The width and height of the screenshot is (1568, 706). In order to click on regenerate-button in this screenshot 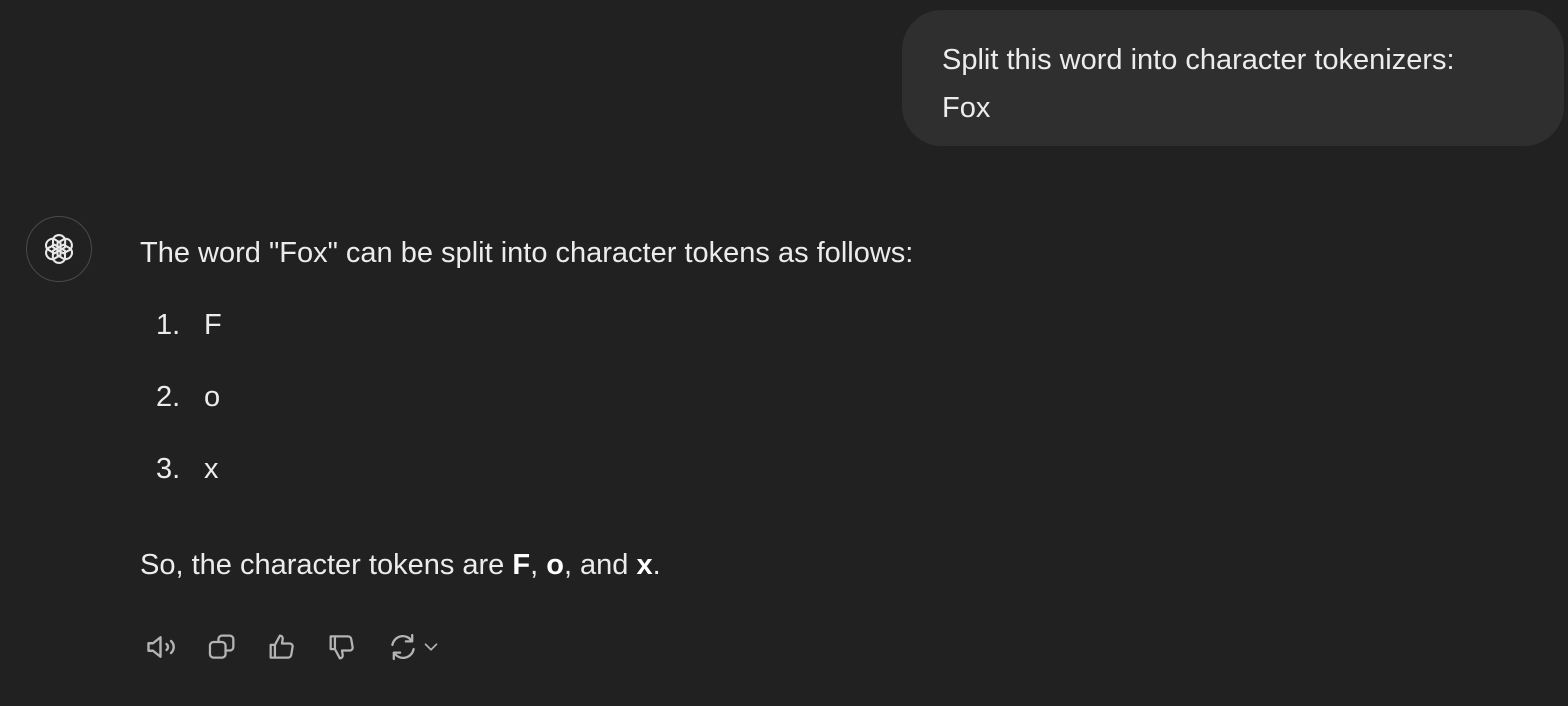, I will do `click(414, 647)`.